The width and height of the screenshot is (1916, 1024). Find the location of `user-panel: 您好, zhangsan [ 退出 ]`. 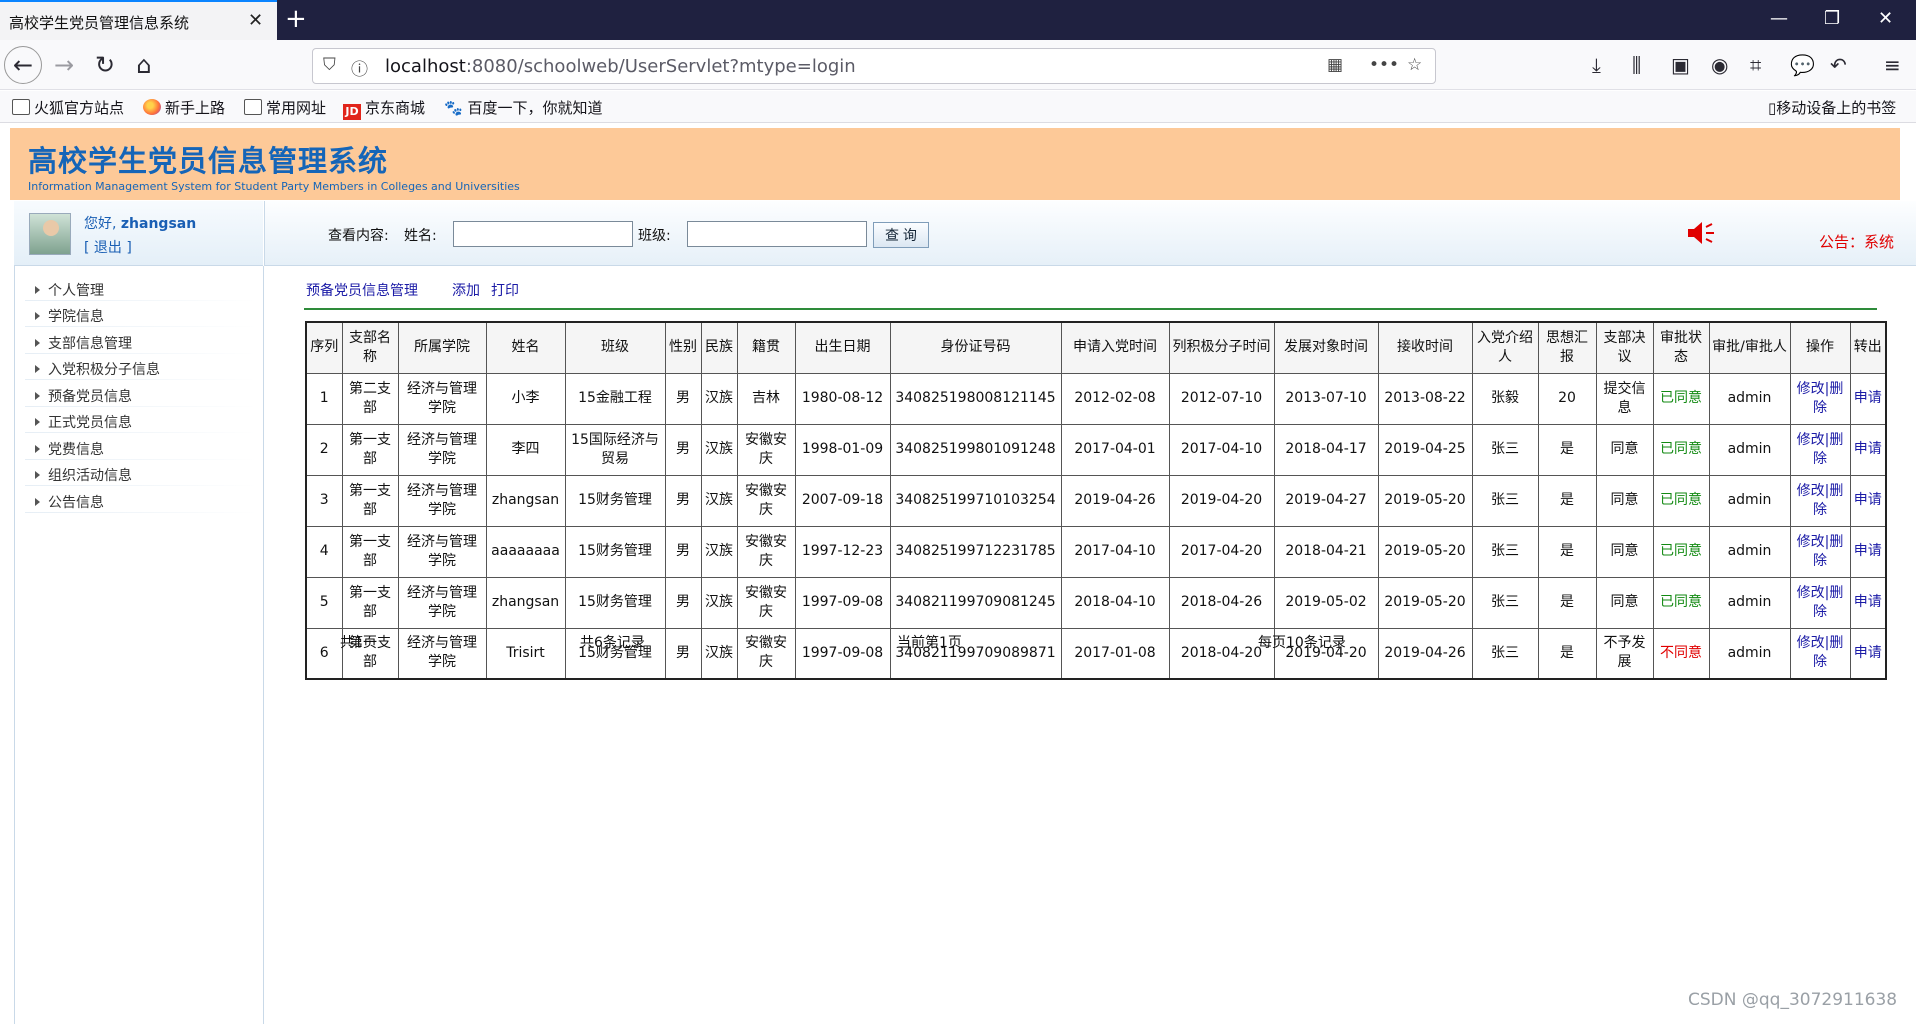

user-panel: 您好, zhangsan [ 退出 ] is located at coordinates (138, 233).